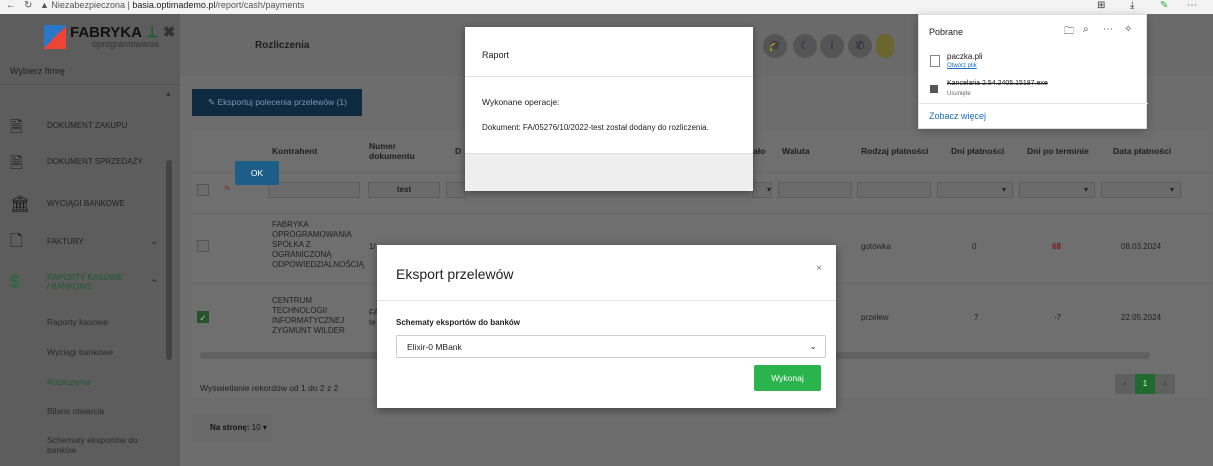 The height and width of the screenshot is (466, 1213). Describe the element at coordinates (28, 5) in the screenshot. I see `refresh-icon: ↻` at that location.